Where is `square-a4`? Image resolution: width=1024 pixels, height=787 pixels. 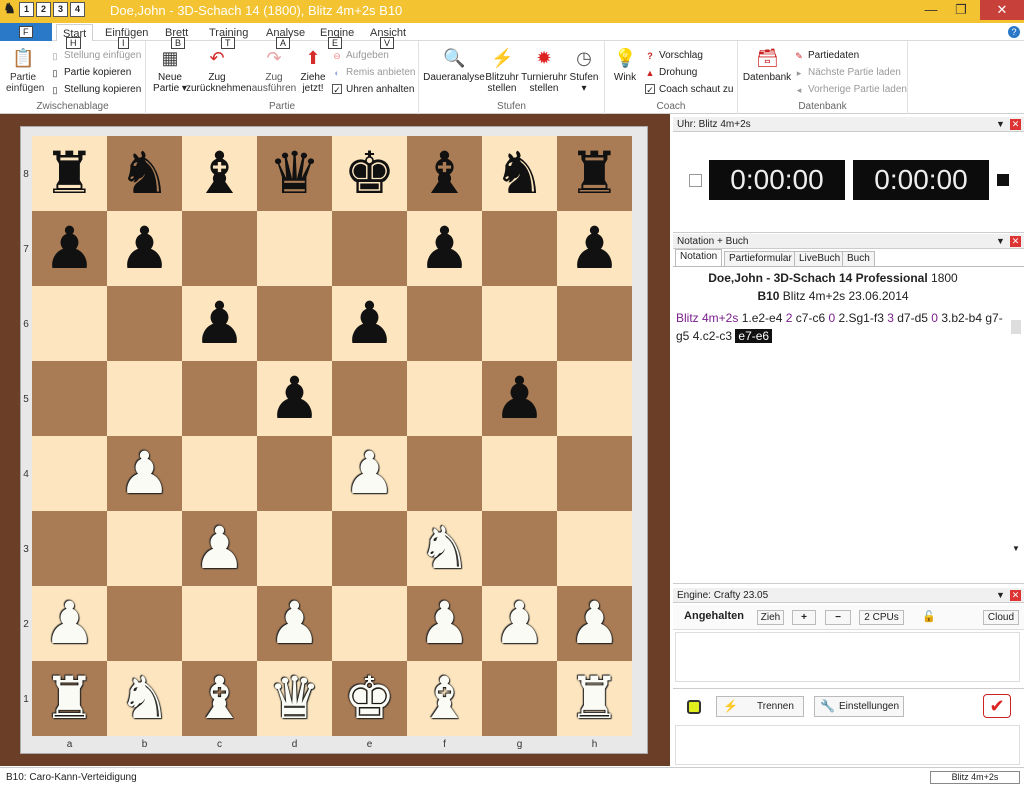 square-a4 is located at coordinates (69, 473).